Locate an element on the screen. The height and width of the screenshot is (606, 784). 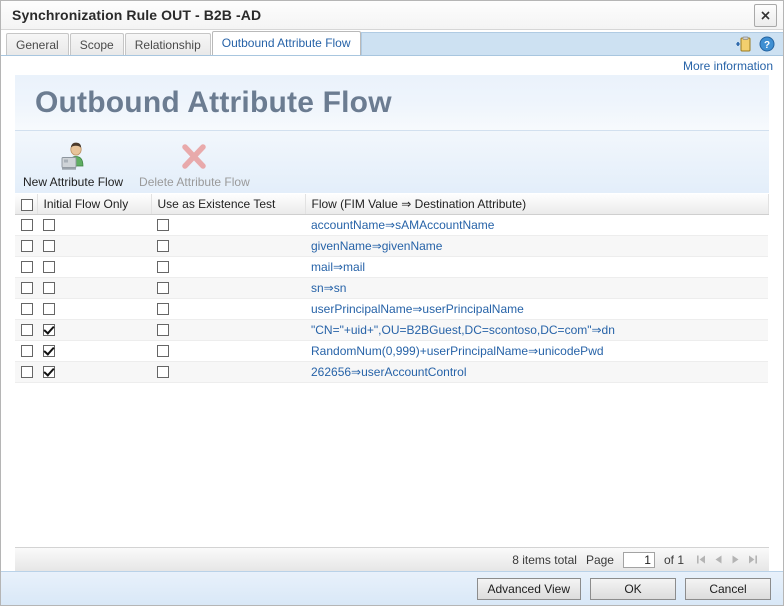
page-of-label: of 1 is located at coordinates (673, 559).